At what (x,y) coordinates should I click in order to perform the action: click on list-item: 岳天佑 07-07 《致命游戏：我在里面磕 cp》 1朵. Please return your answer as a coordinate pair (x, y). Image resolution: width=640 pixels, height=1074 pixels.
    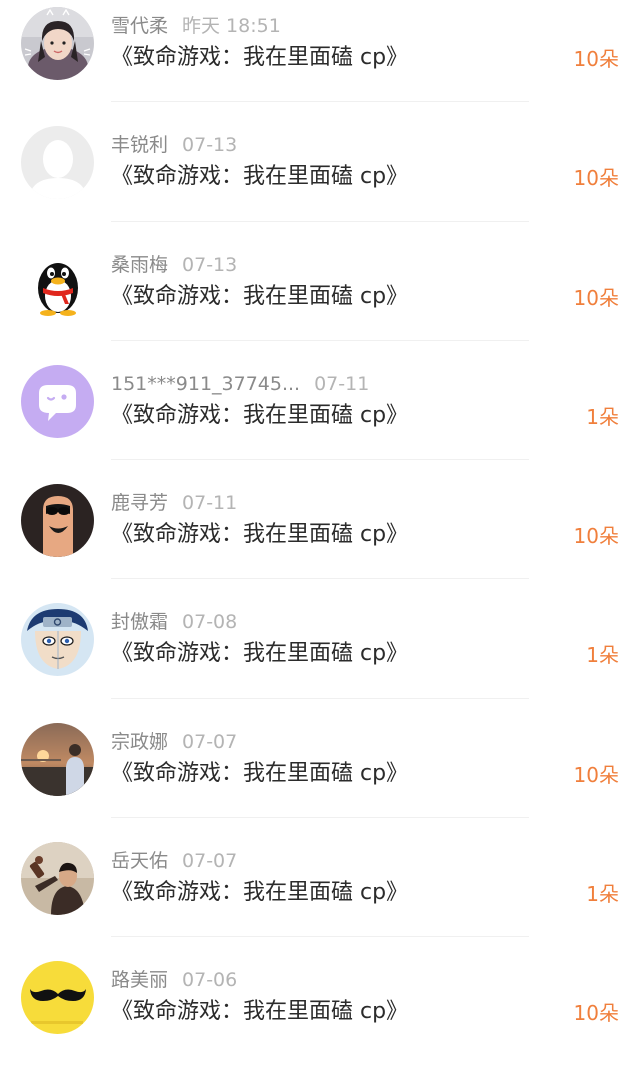
    Looking at the image, I should click on (320, 894).